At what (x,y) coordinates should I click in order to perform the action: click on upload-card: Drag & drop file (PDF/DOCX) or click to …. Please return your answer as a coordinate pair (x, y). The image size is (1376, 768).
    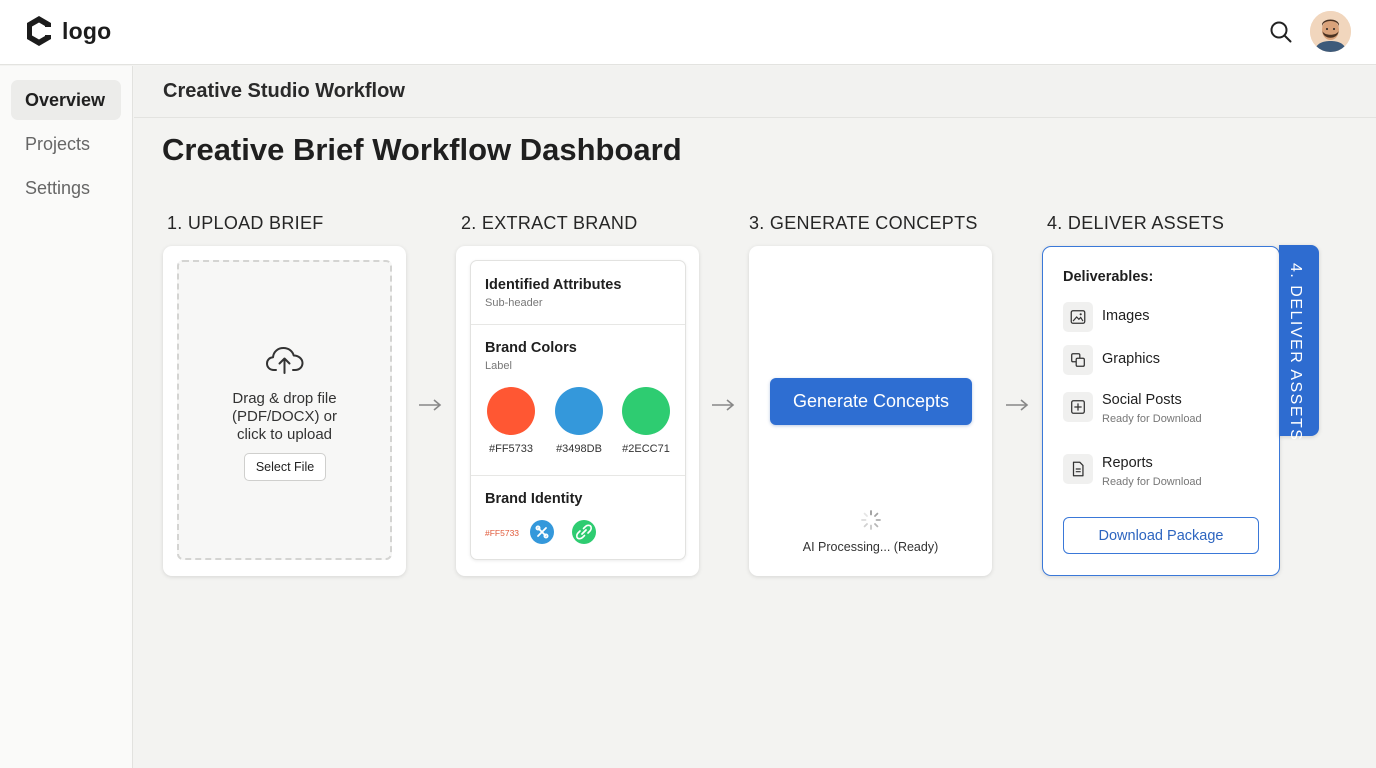
    Looking at the image, I should click on (284, 411).